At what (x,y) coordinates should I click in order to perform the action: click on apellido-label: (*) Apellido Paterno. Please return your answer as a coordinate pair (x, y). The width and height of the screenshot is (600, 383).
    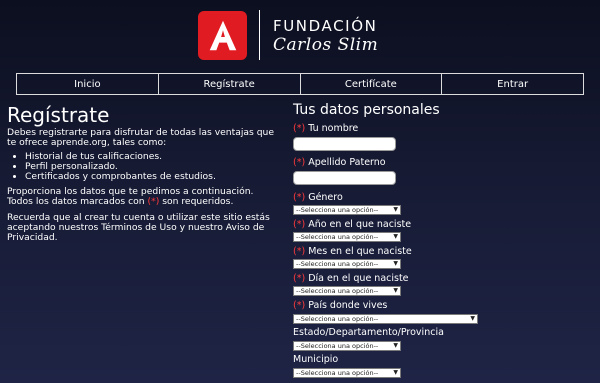
    Looking at the image, I should click on (339, 162).